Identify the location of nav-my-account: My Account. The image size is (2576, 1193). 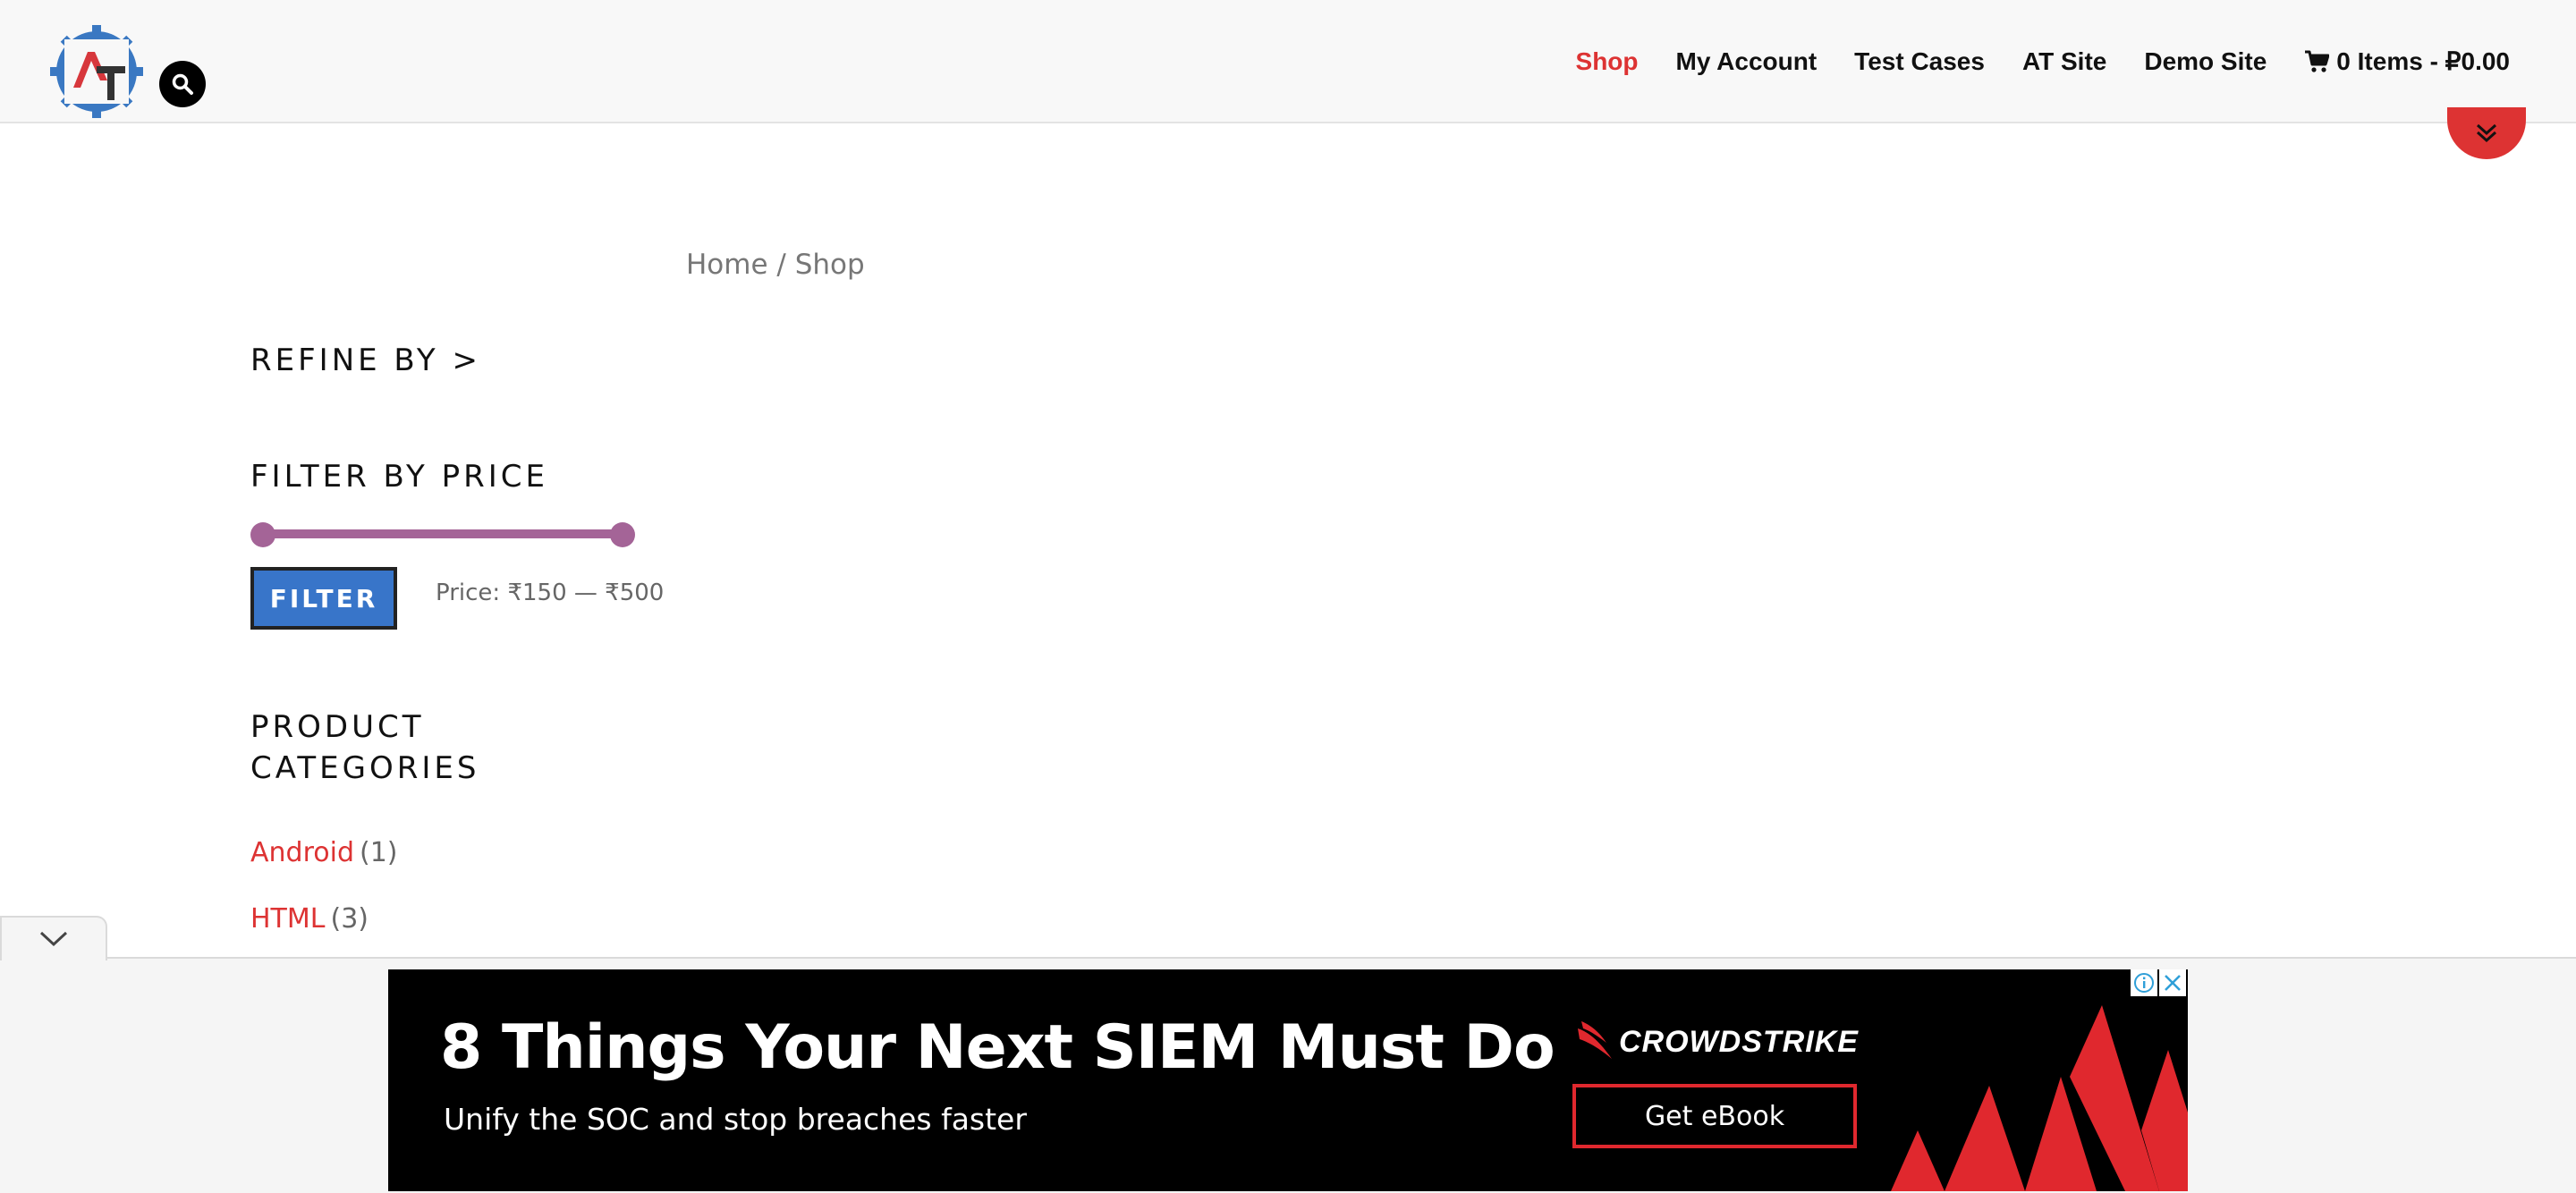
(1747, 61).